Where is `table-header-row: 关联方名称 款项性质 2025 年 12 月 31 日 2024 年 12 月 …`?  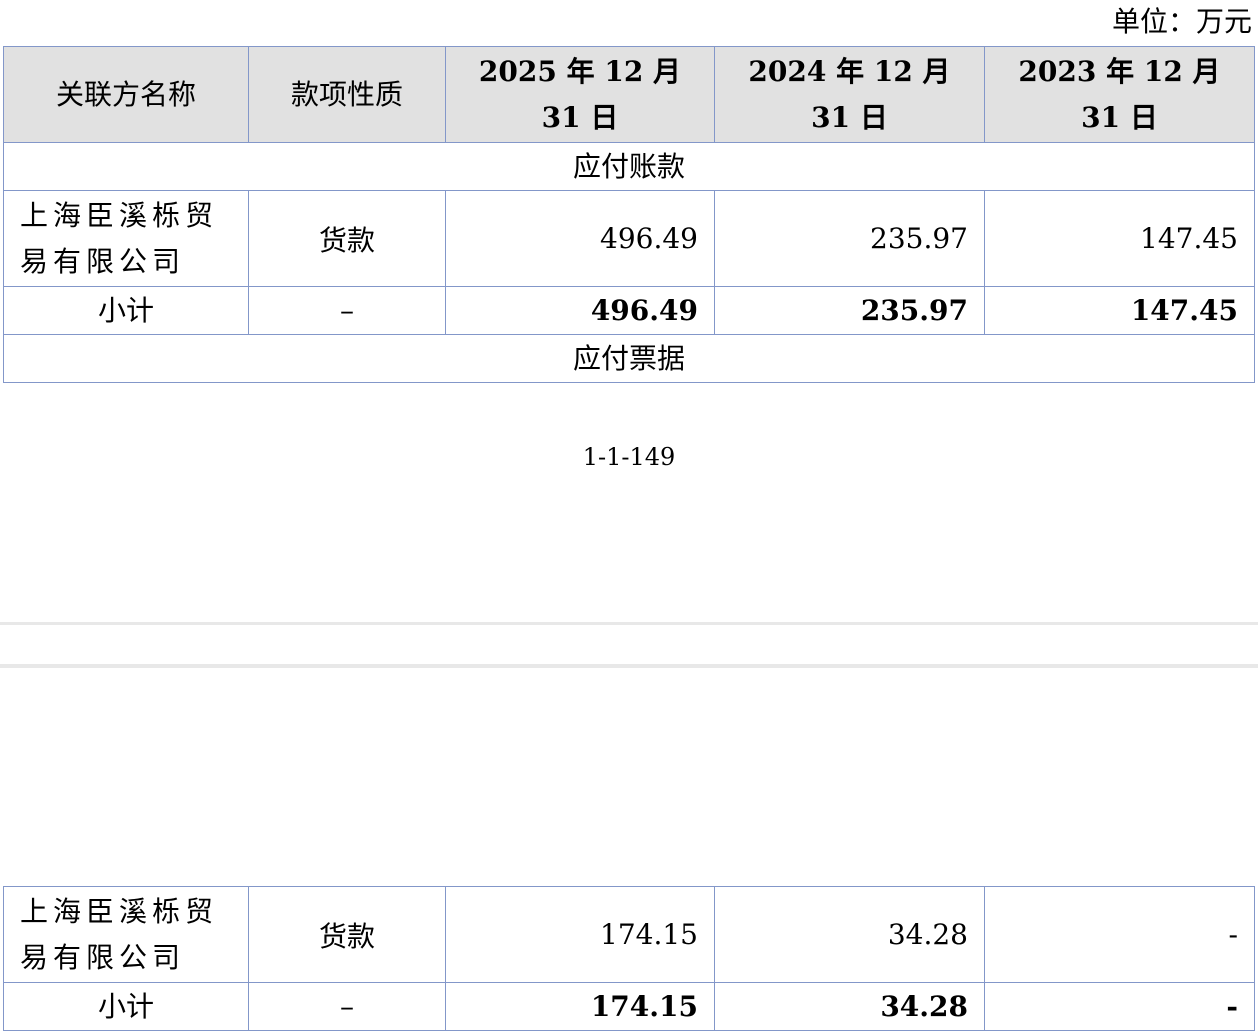
table-header-row: 关联方名称 款项性质 2025 年 12 月 31 日 2024 年 12 月 … is located at coordinates (629, 94).